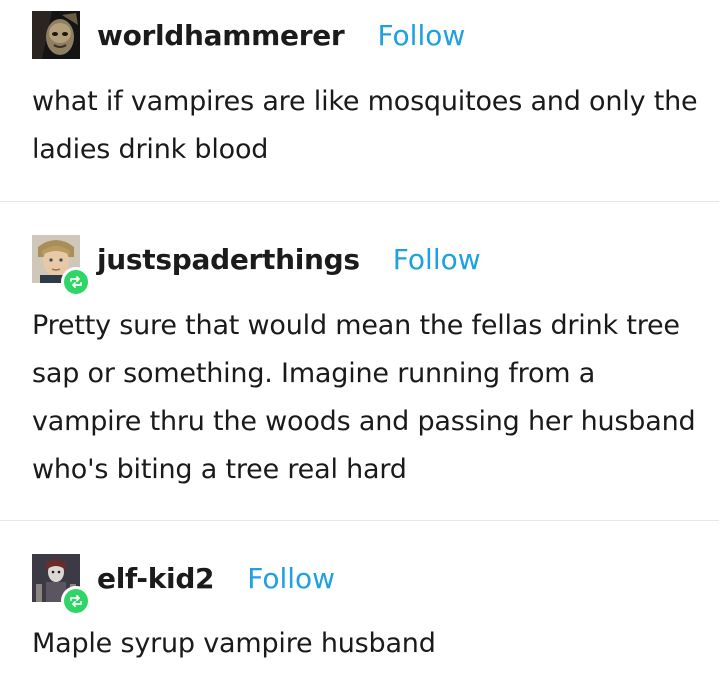  Describe the element at coordinates (221, 35) in the screenshot. I see `username-worldhammerer: worldhammerer` at that location.